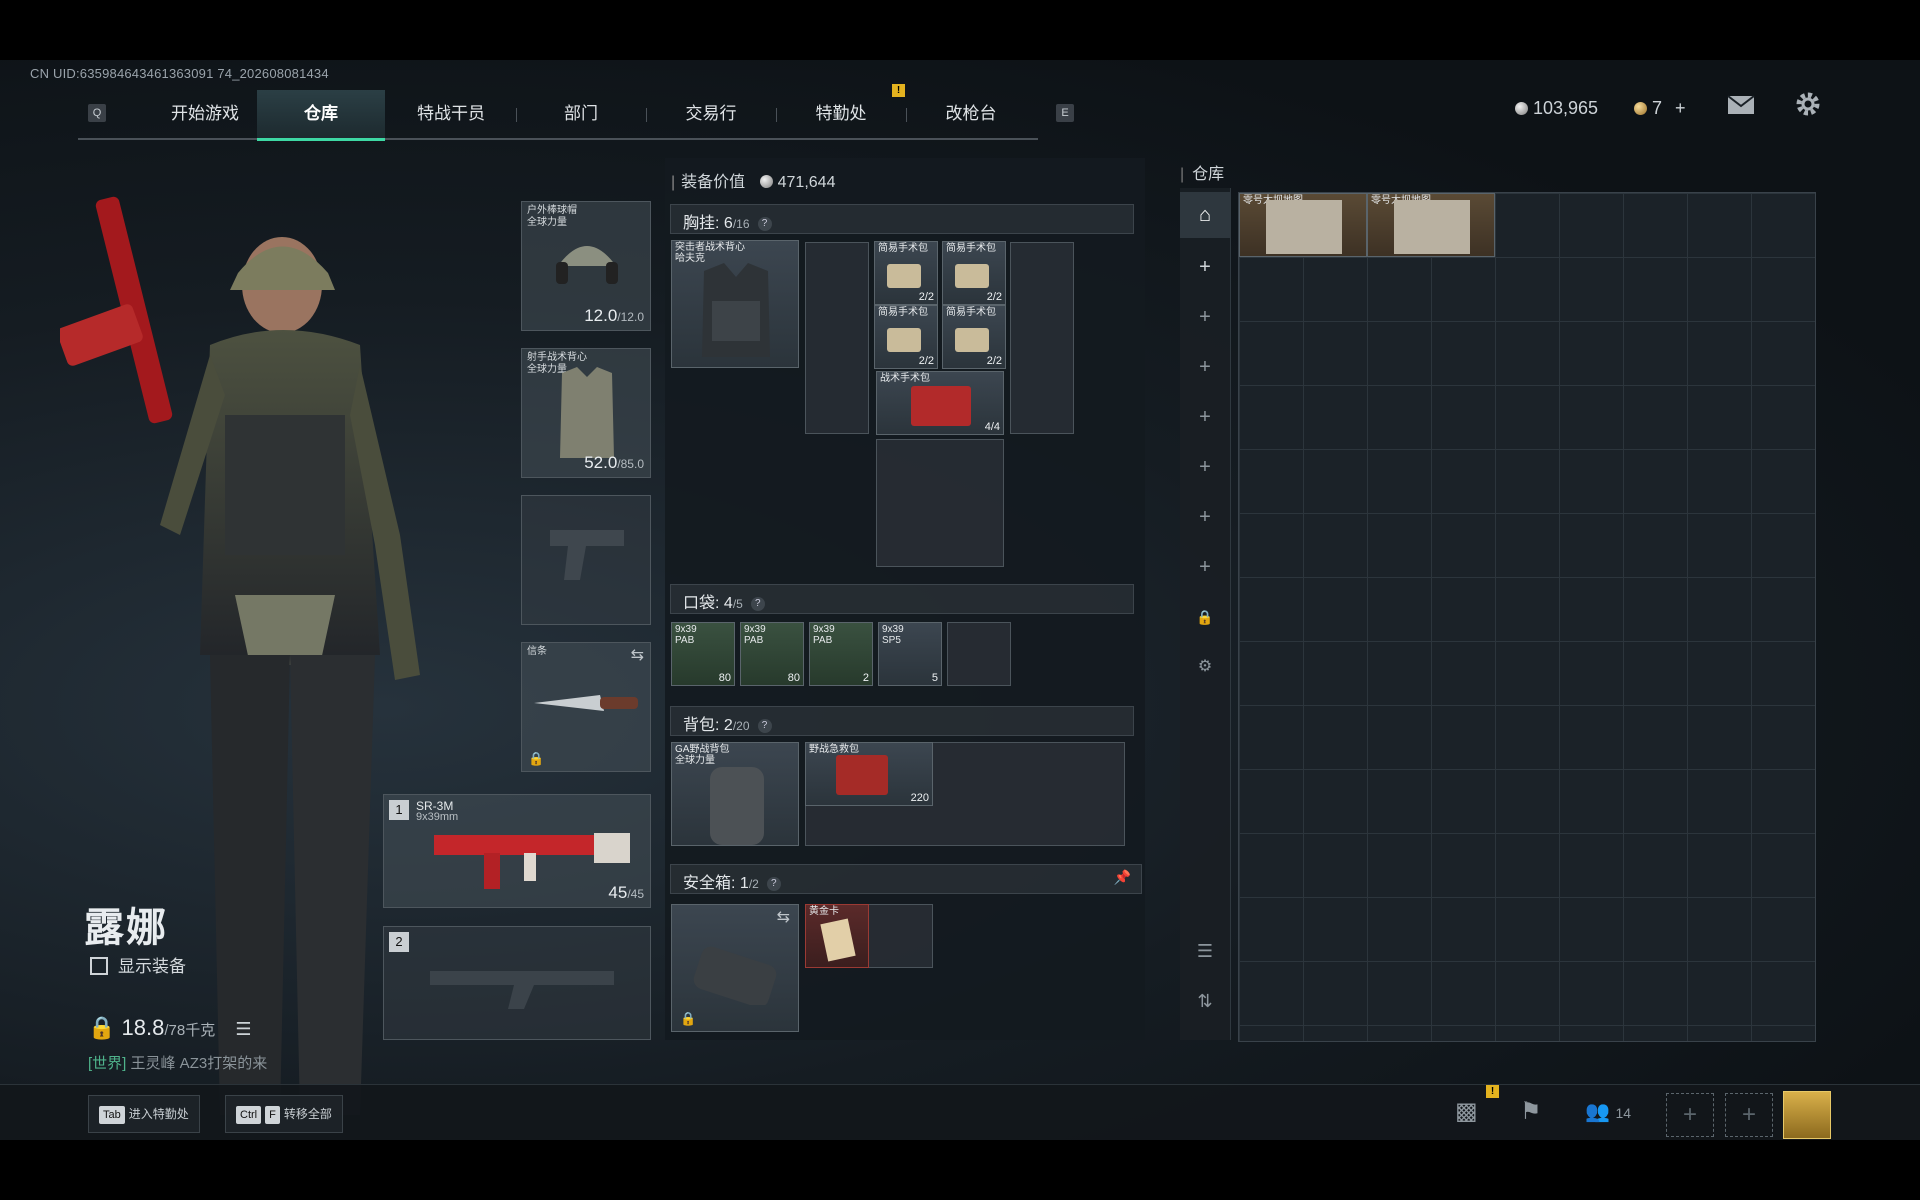  Describe the element at coordinates (753, 182) in the screenshot. I see `equipment-value: | 装备价值 471,644` at that location.